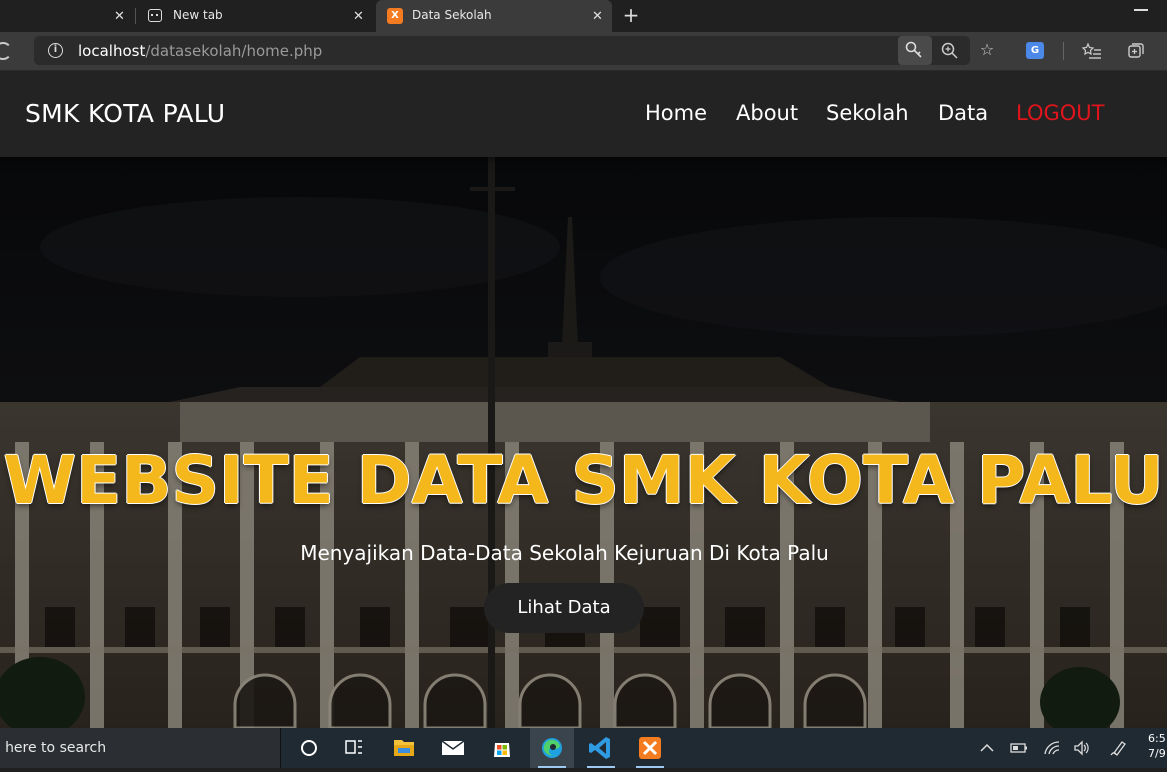  I want to click on collections-icon, so click(1136, 53).